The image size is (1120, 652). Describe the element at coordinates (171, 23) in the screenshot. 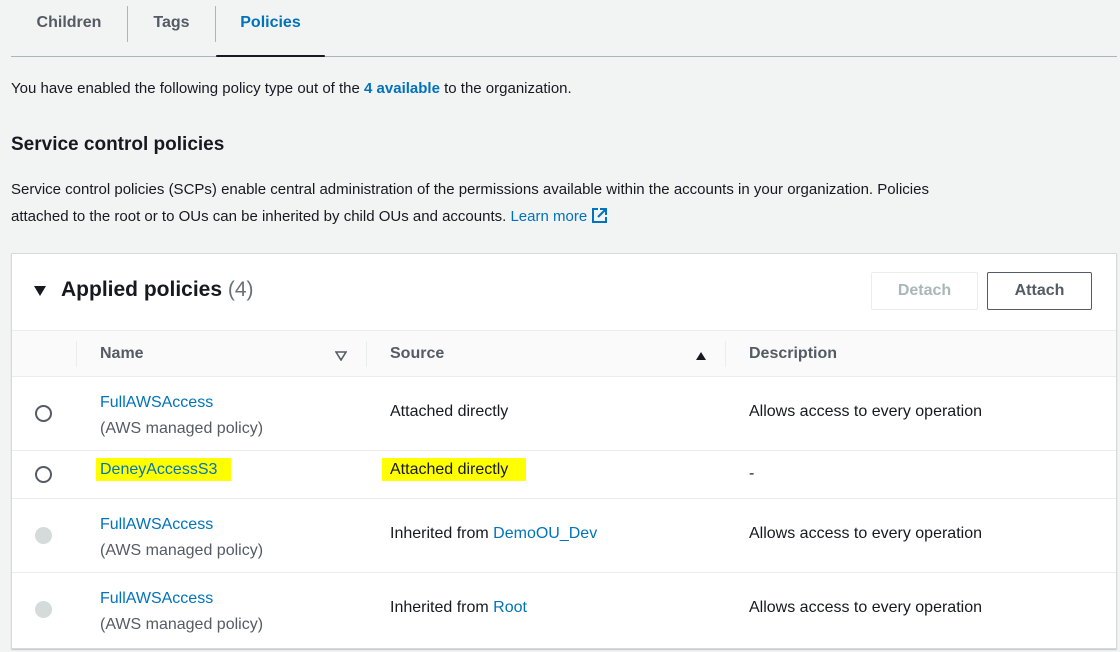

I see `tab-tags: Tags` at that location.